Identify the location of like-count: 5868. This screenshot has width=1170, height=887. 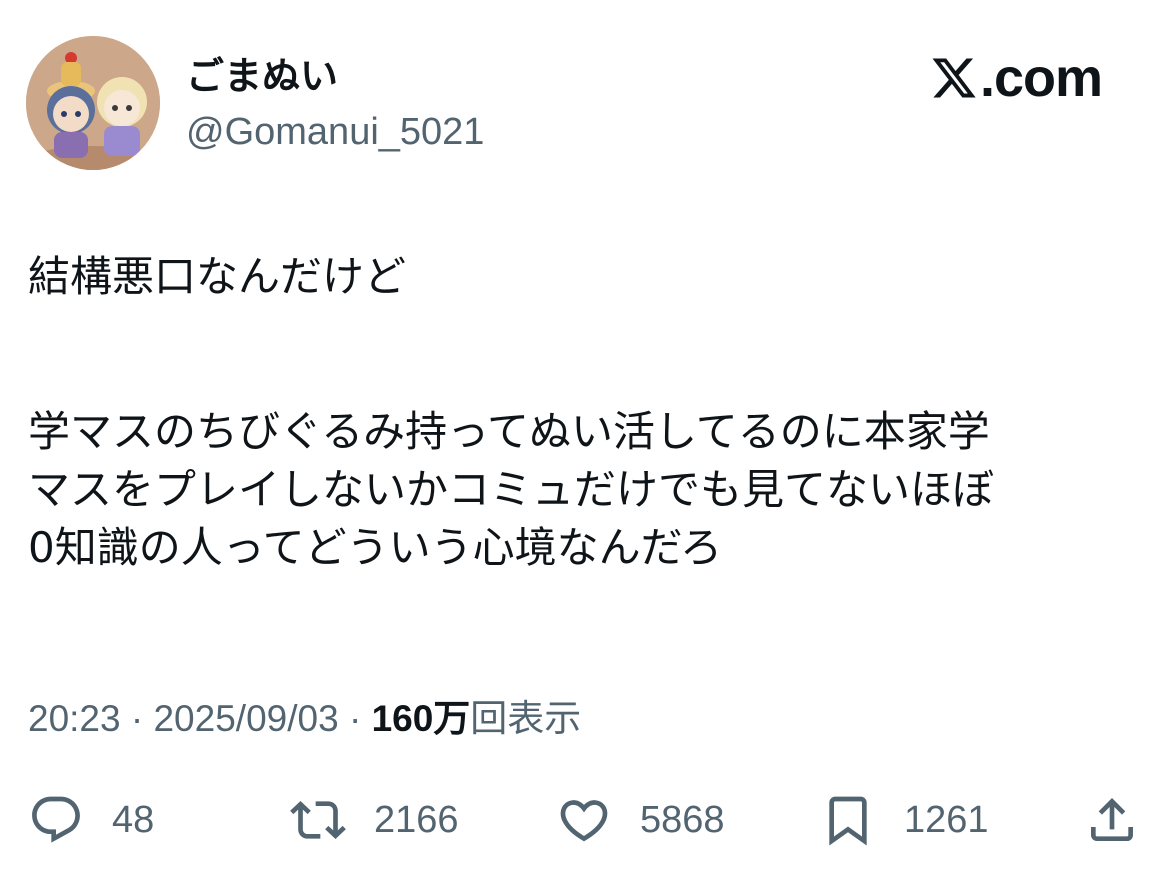
(682, 819).